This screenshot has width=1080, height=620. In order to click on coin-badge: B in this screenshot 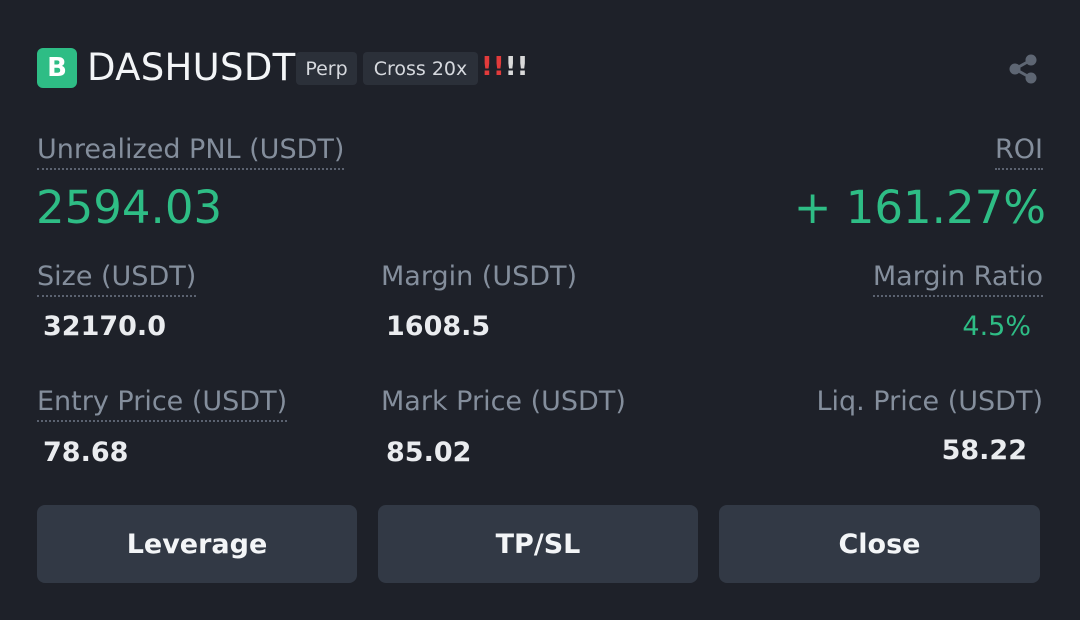, I will do `click(57, 68)`.